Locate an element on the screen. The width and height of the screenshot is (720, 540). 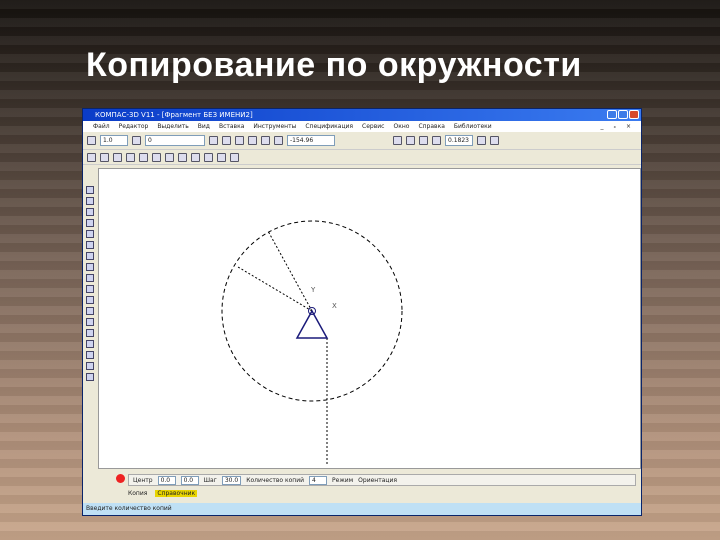
count-label: Количество копий is located at coordinates (275, 480).